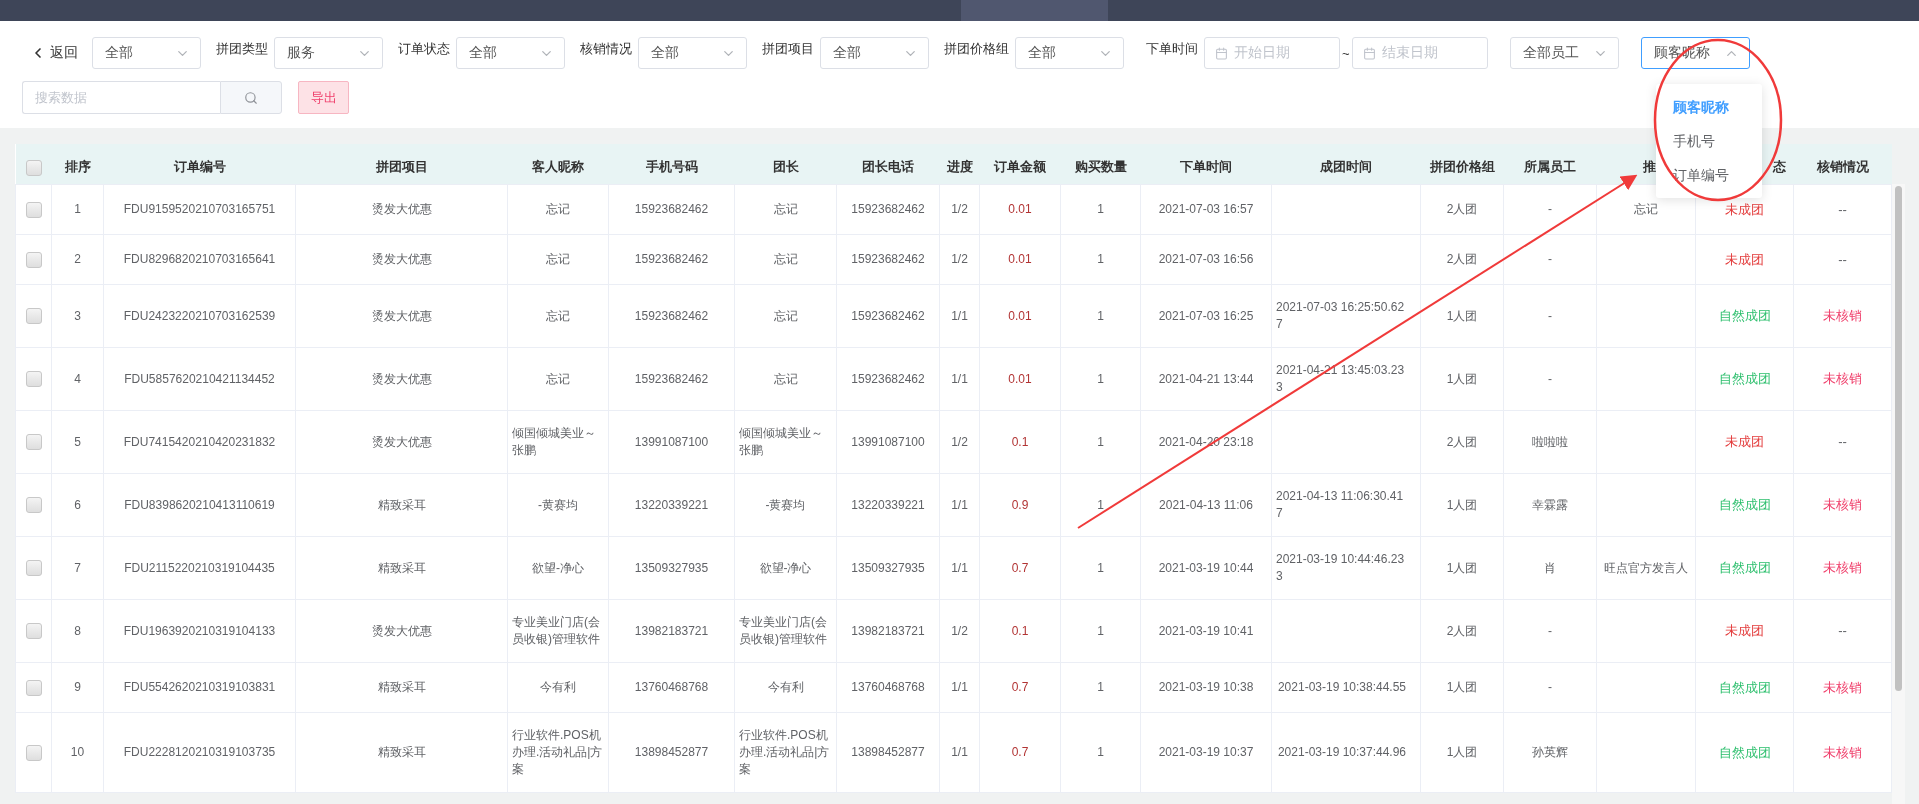 Image resolution: width=1919 pixels, height=804 pixels. Describe the element at coordinates (1744, 752) in the screenshot. I see `status-text: 自然成团` at that location.